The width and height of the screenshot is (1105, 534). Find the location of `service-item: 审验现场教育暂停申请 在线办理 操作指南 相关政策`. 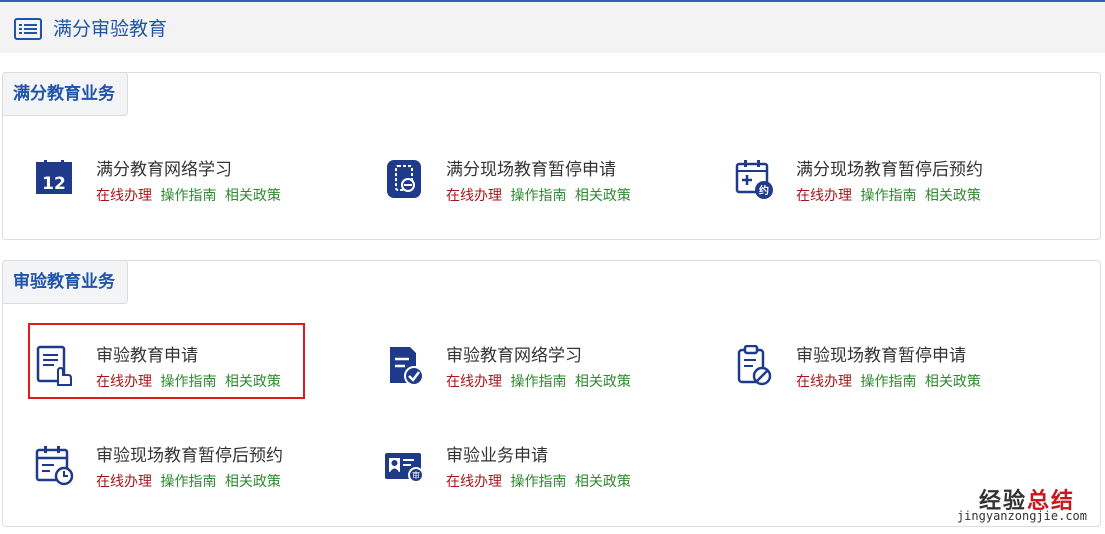

service-item: 审验现场教育暂停申请 在线办理 操作指南 相关政策 is located at coordinates (884, 375).